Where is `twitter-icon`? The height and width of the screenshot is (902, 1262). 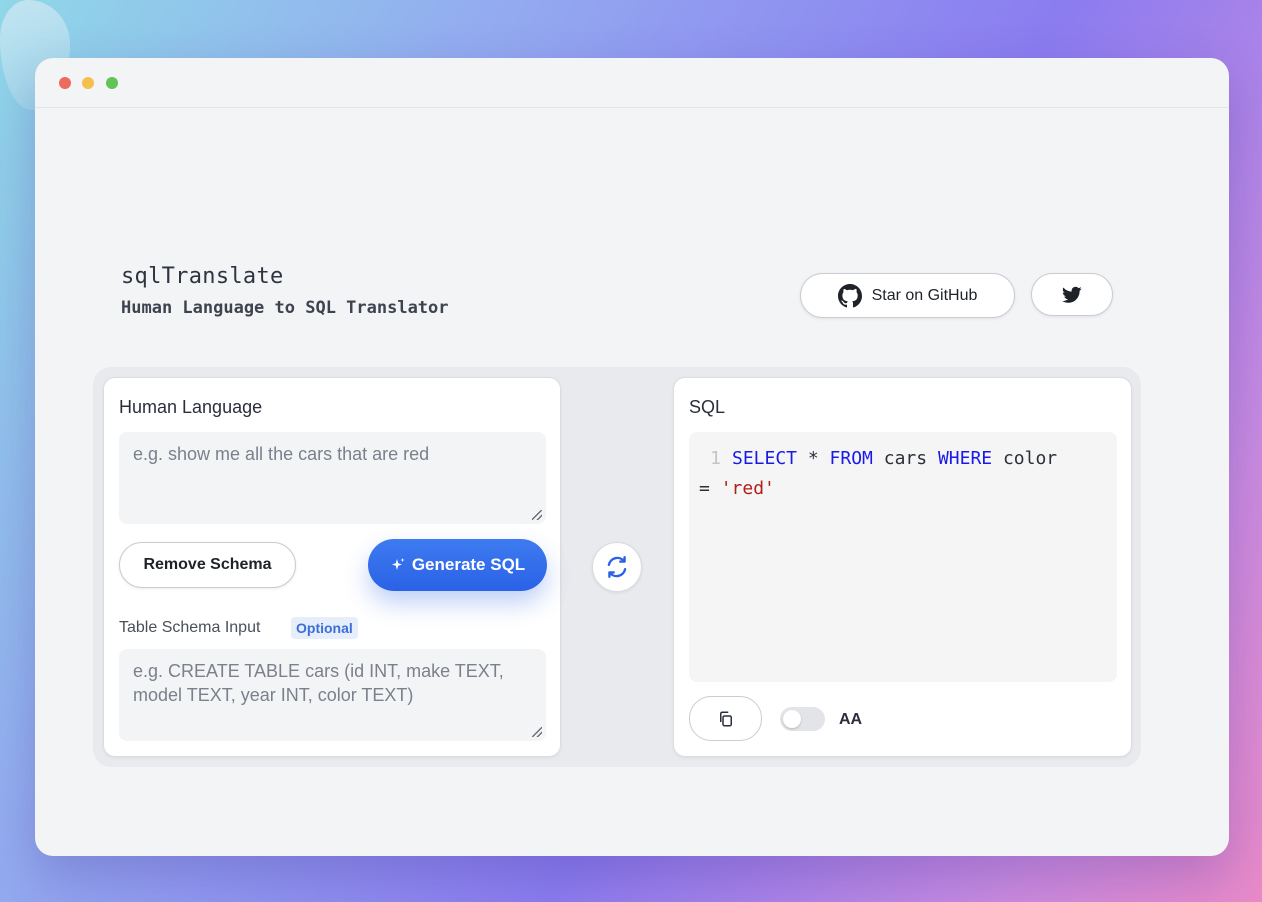 twitter-icon is located at coordinates (1072, 294).